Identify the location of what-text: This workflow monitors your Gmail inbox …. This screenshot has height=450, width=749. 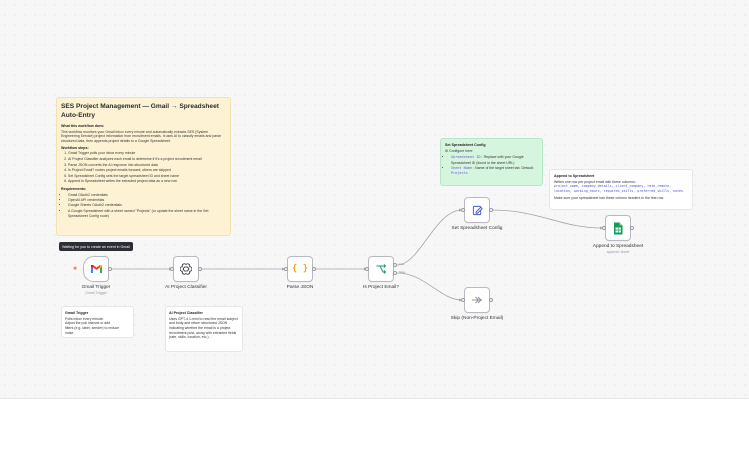
(141, 136).